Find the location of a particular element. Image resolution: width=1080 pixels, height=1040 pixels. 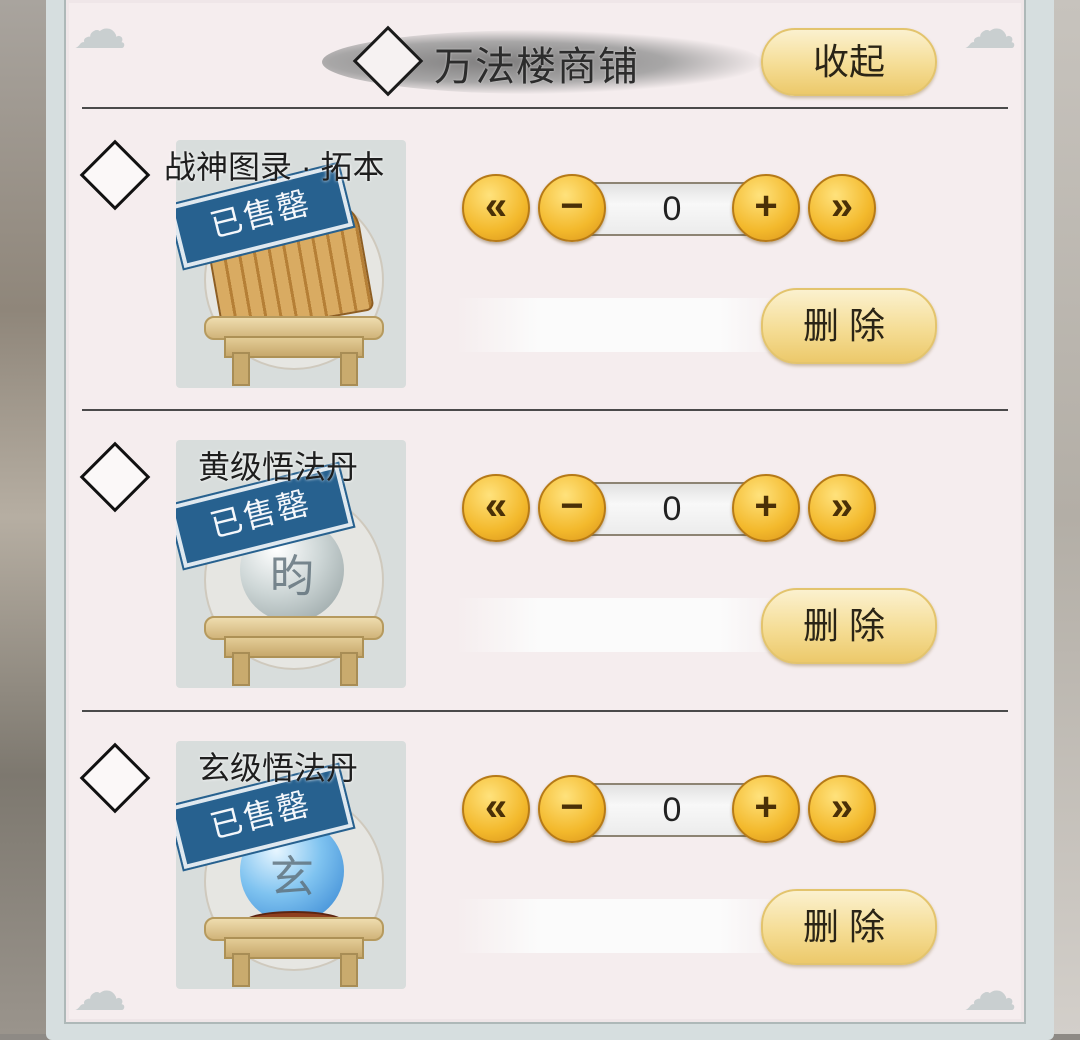

item-name: 战神图录 · 拓本 is located at coordinates (274, 167).